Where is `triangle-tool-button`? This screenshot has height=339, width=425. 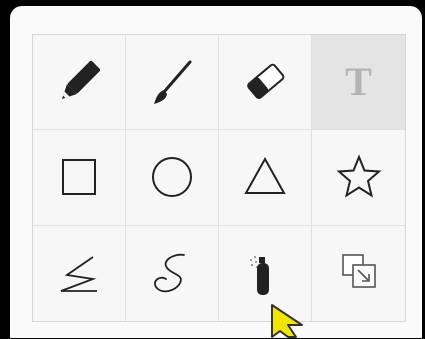 triangle-tool-button is located at coordinates (265, 178).